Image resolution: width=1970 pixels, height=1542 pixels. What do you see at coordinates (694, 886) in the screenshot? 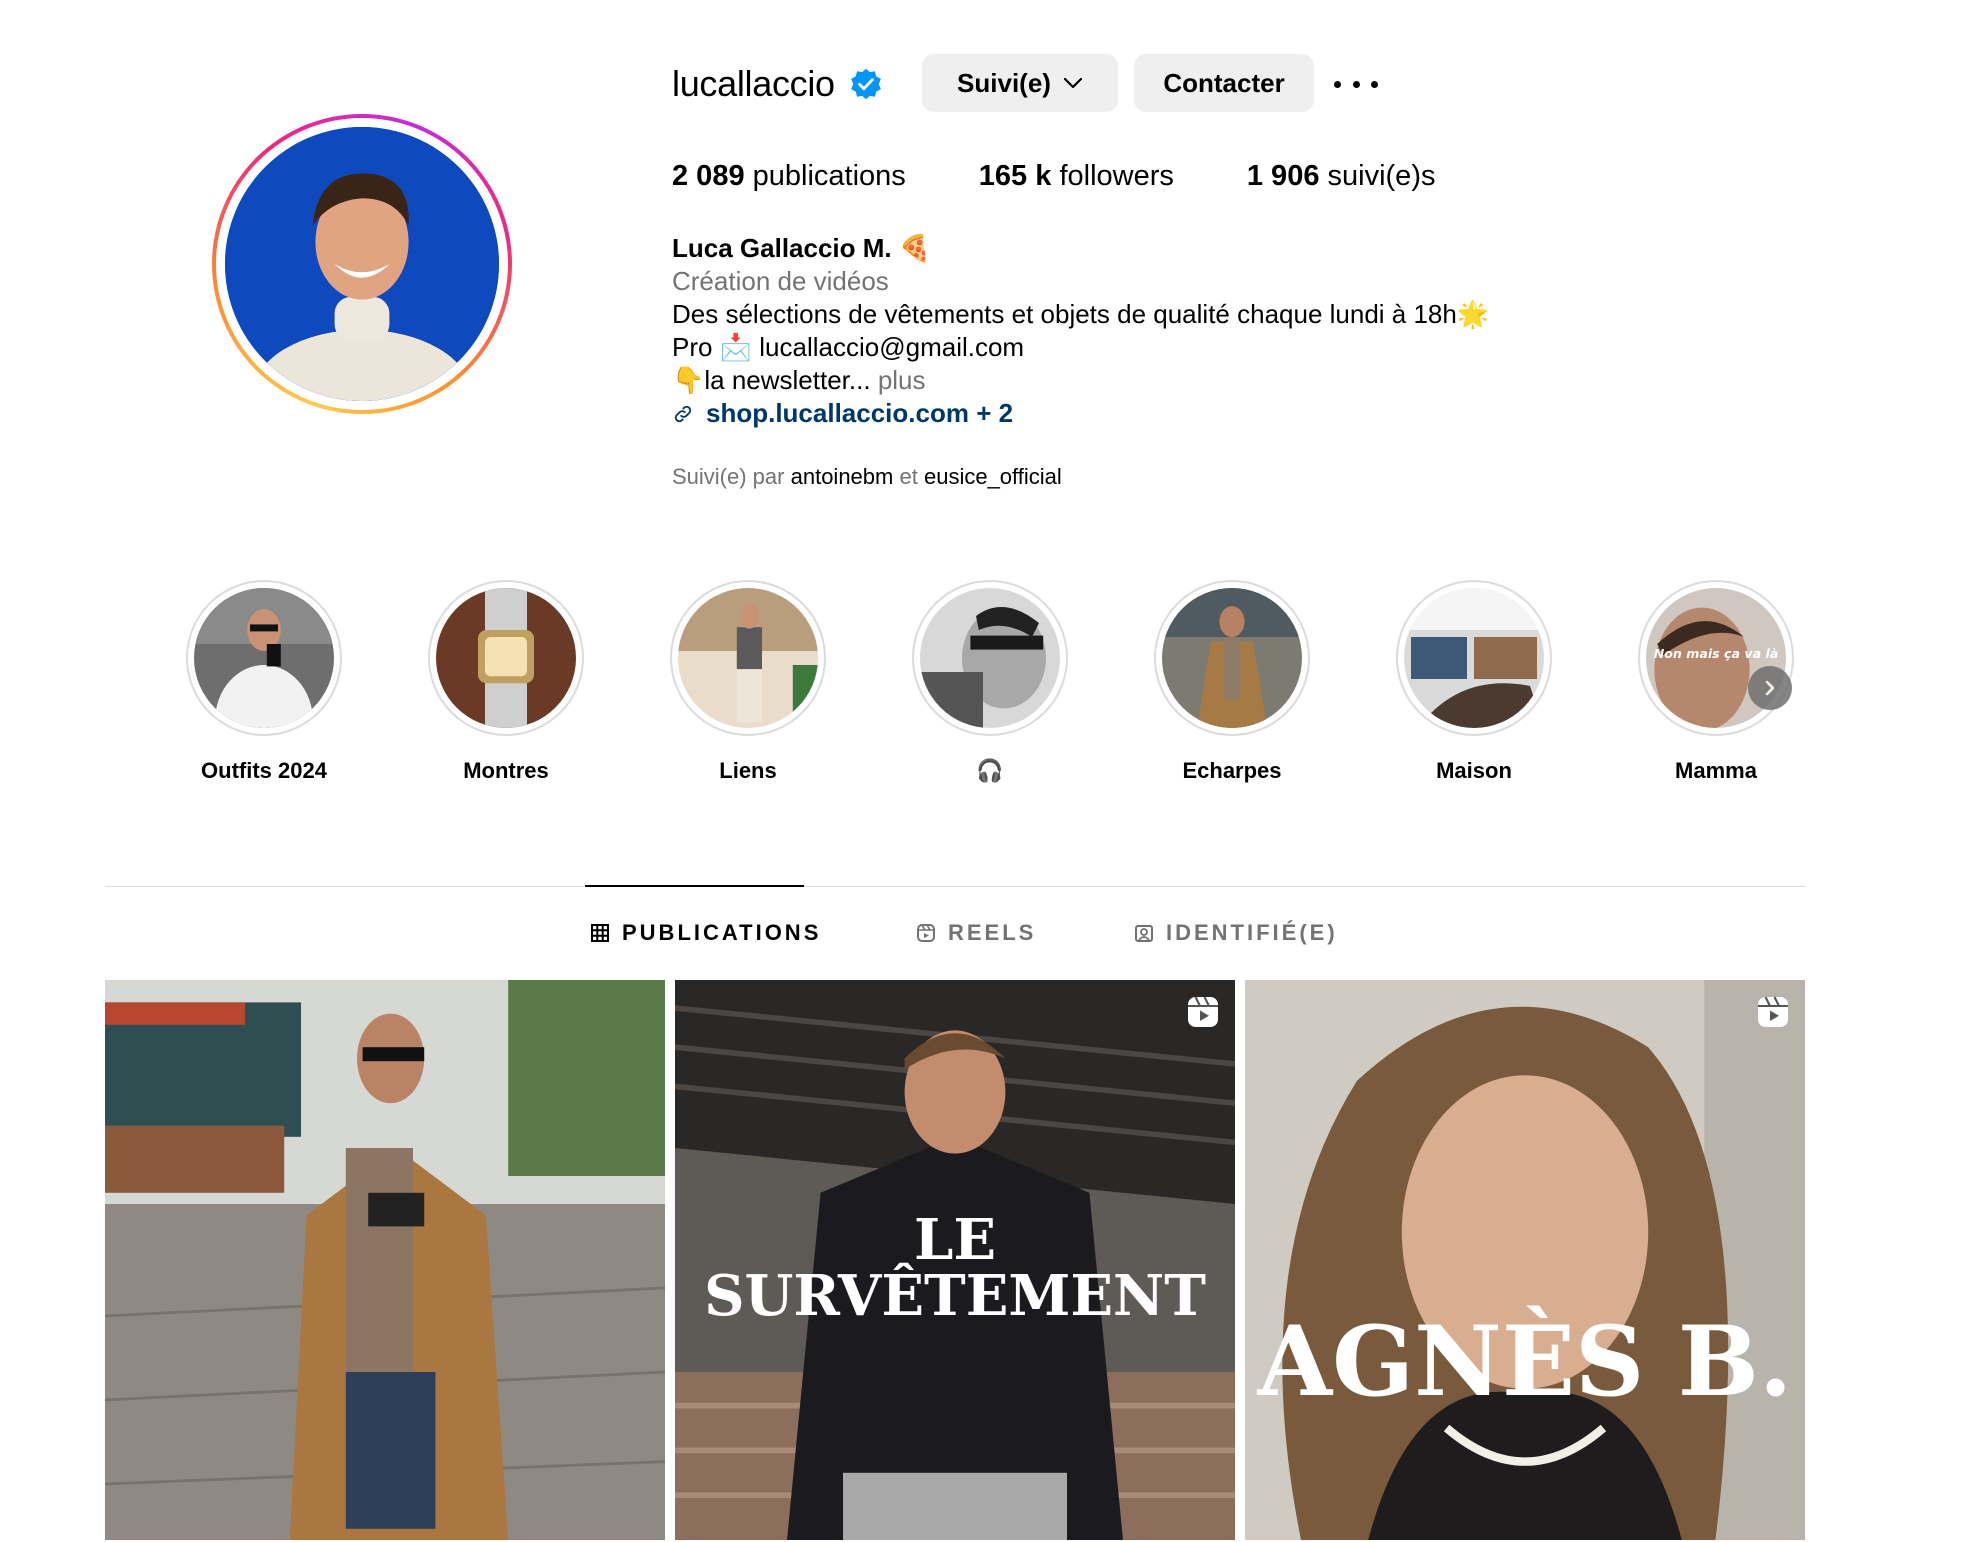
I see `active-tab-indicator` at bounding box center [694, 886].